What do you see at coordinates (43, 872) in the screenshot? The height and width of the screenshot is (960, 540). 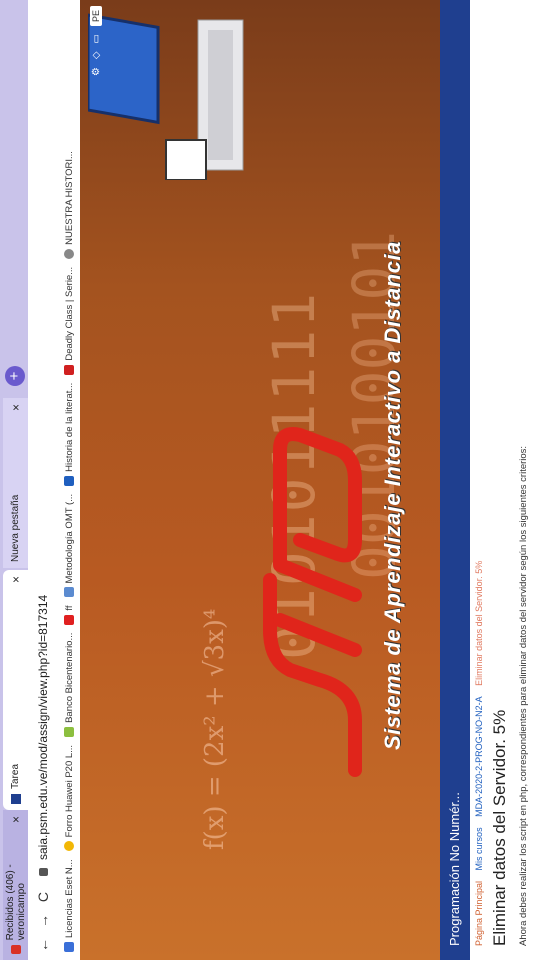 I see `lock-icon` at bounding box center [43, 872].